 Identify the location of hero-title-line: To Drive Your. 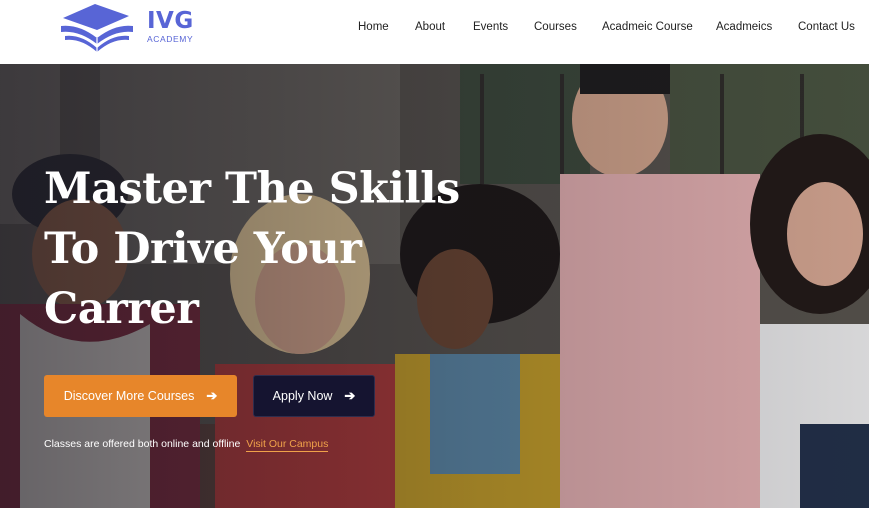
(203, 249).